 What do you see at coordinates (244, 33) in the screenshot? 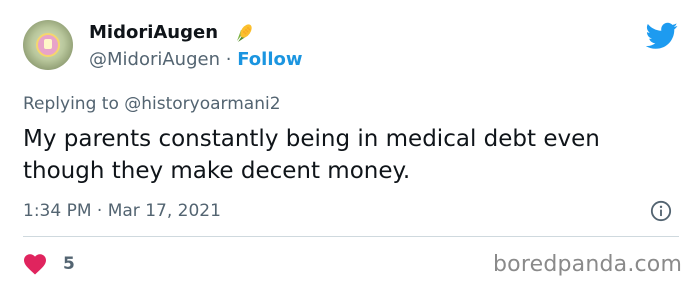
I see `corn-icon` at bounding box center [244, 33].